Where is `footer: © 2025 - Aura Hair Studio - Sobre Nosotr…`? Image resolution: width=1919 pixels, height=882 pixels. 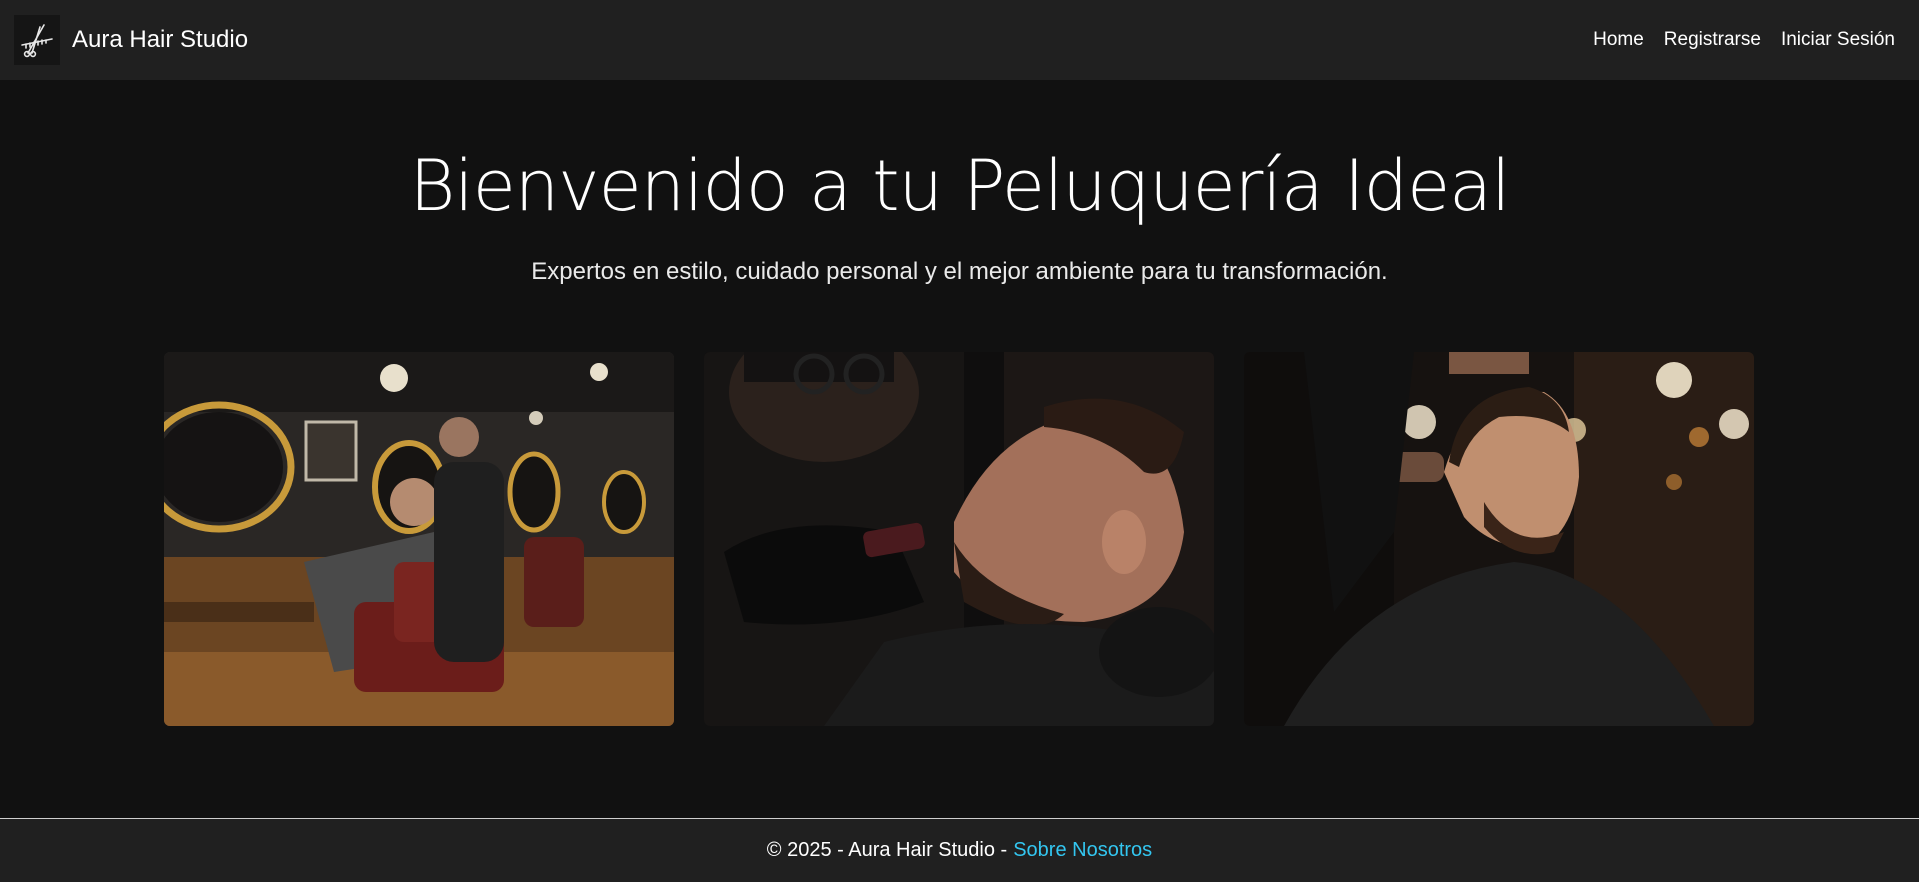
footer: © 2025 - Aura Hair Studio - Sobre Nosotr… is located at coordinates (959, 850).